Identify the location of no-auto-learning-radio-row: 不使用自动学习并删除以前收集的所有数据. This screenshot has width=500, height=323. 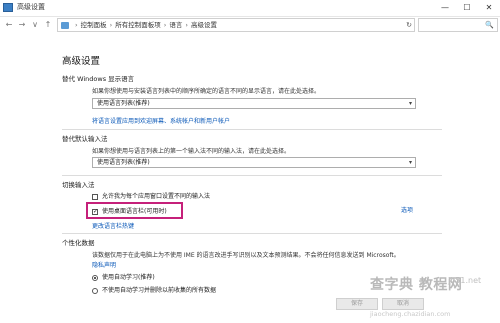
(154, 289).